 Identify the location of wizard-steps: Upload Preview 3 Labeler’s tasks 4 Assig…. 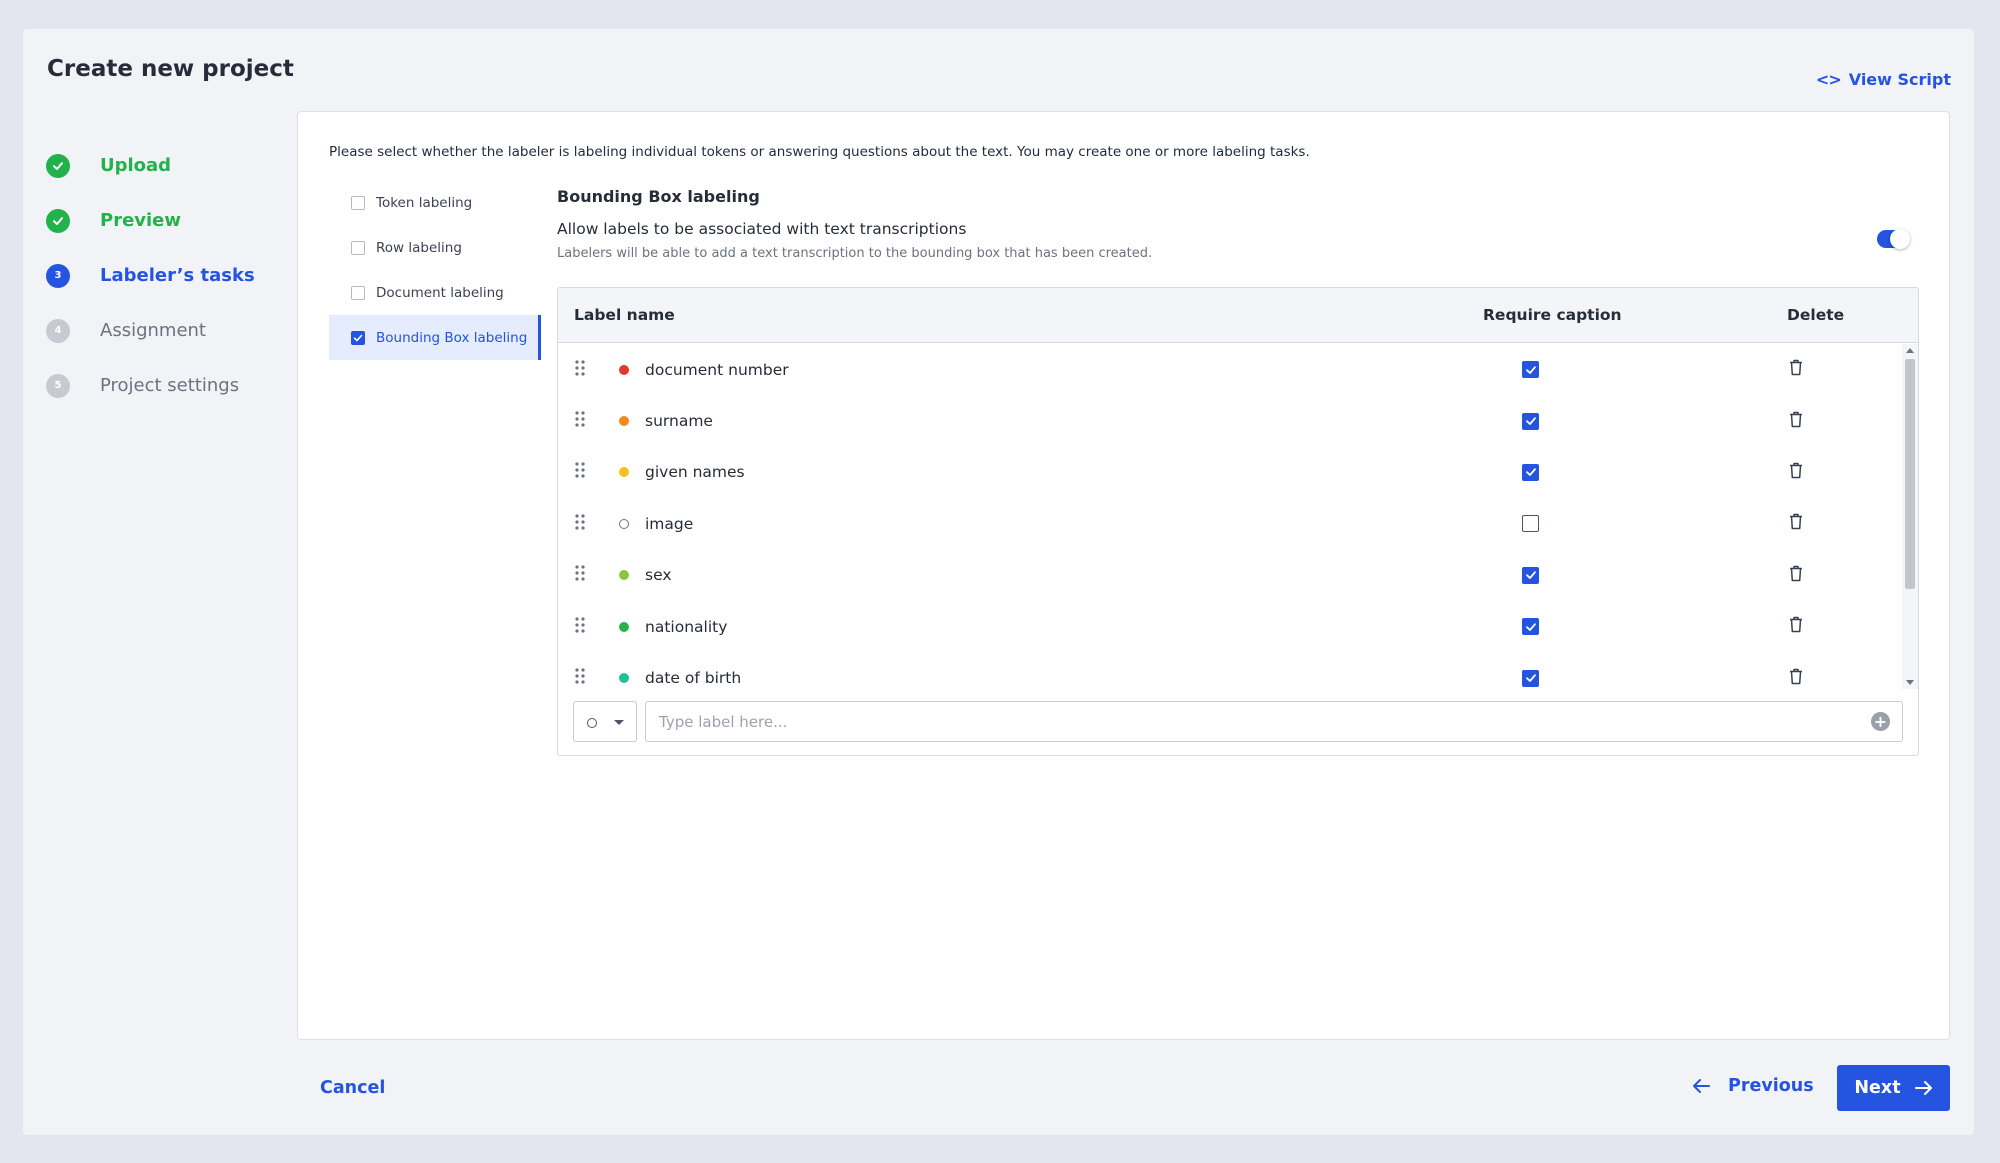
(150, 275).